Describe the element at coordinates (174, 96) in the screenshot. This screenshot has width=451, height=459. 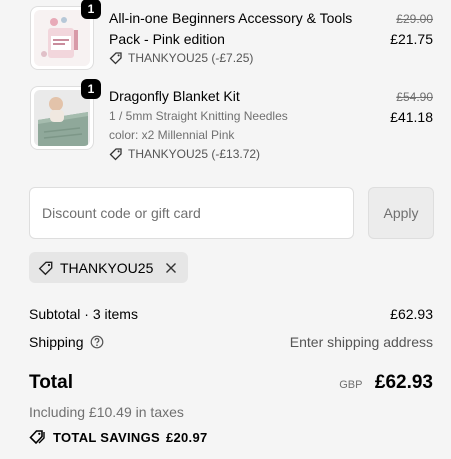
I see `product-title: Dragonfly Blanket Kit` at that location.